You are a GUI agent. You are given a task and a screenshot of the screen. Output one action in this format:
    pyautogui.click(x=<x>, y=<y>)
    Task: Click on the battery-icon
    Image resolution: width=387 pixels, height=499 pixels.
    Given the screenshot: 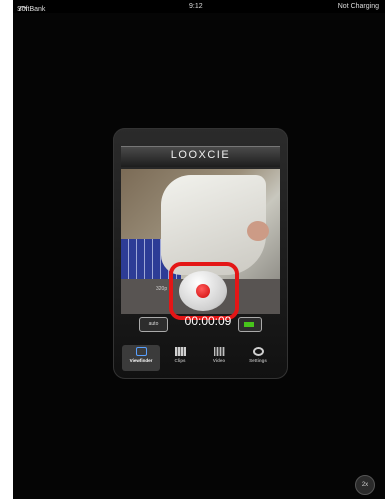 What is the action you would take?
    pyautogui.click(x=249, y=324)
    